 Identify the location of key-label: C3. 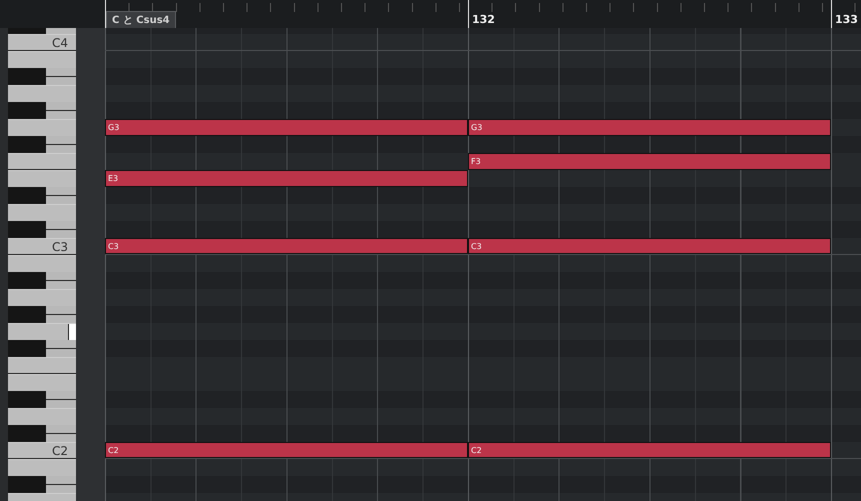
(60, 247).